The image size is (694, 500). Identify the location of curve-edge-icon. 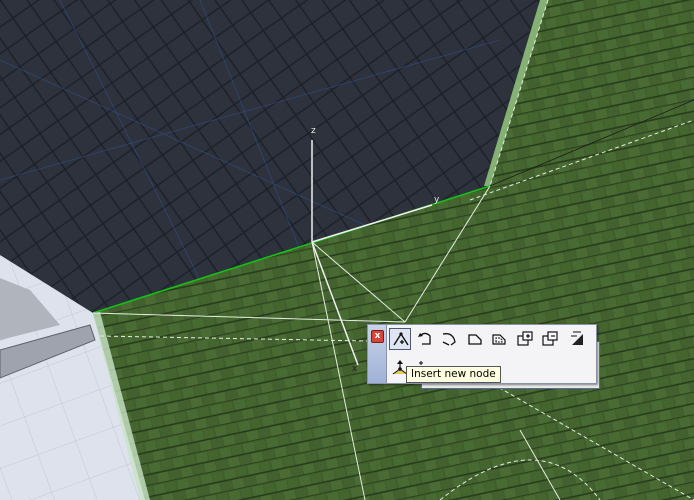
(449, 339).